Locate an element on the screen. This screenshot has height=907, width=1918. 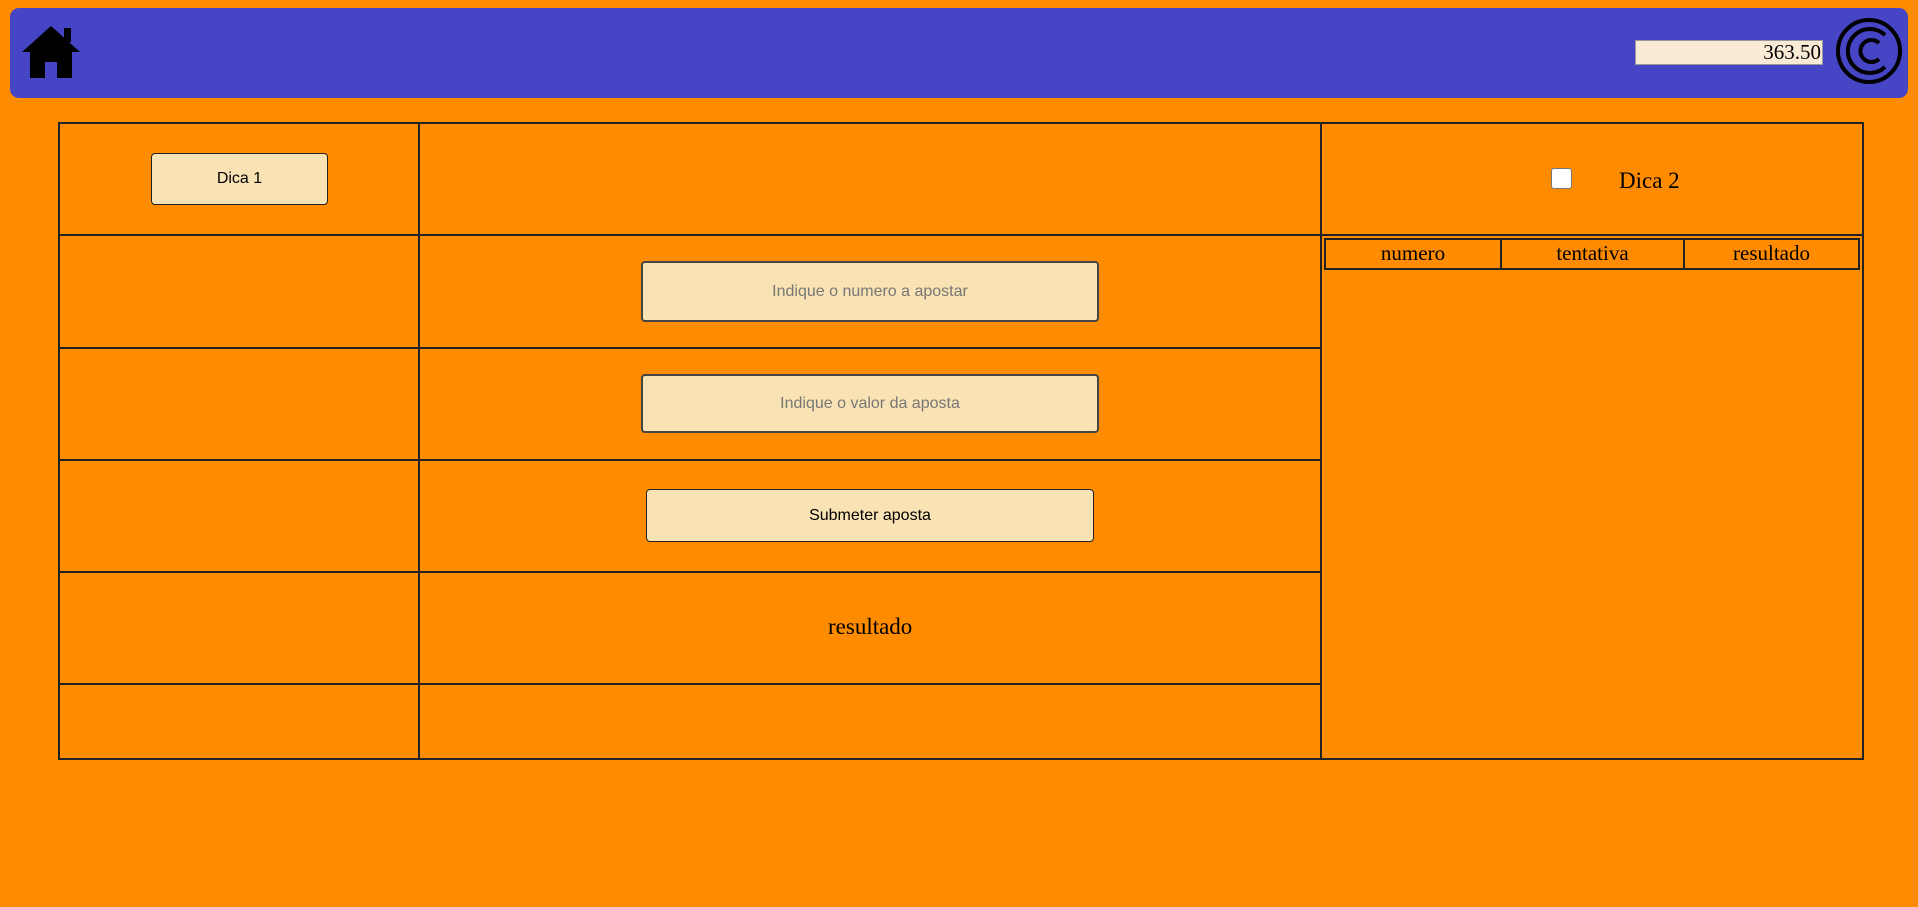
balance-display is located at coordinates (1729, 52).